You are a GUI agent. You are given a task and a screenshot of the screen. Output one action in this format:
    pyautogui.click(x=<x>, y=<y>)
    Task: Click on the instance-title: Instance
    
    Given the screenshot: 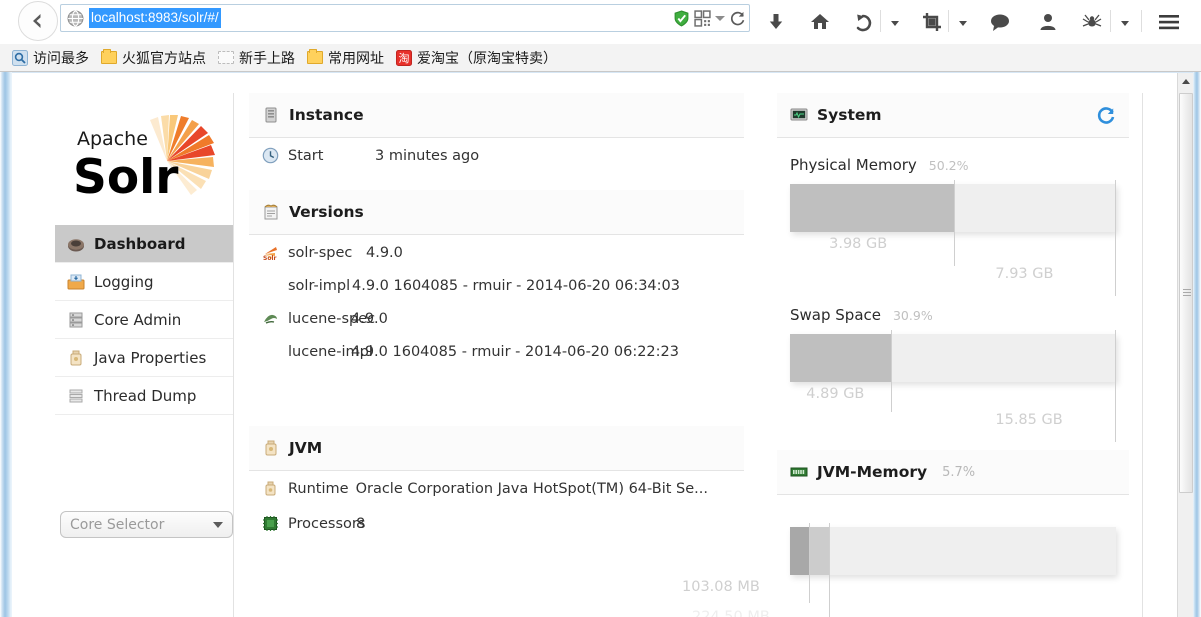 What is the action you would take?
    pyautogui.click(x=326, y=115)
    